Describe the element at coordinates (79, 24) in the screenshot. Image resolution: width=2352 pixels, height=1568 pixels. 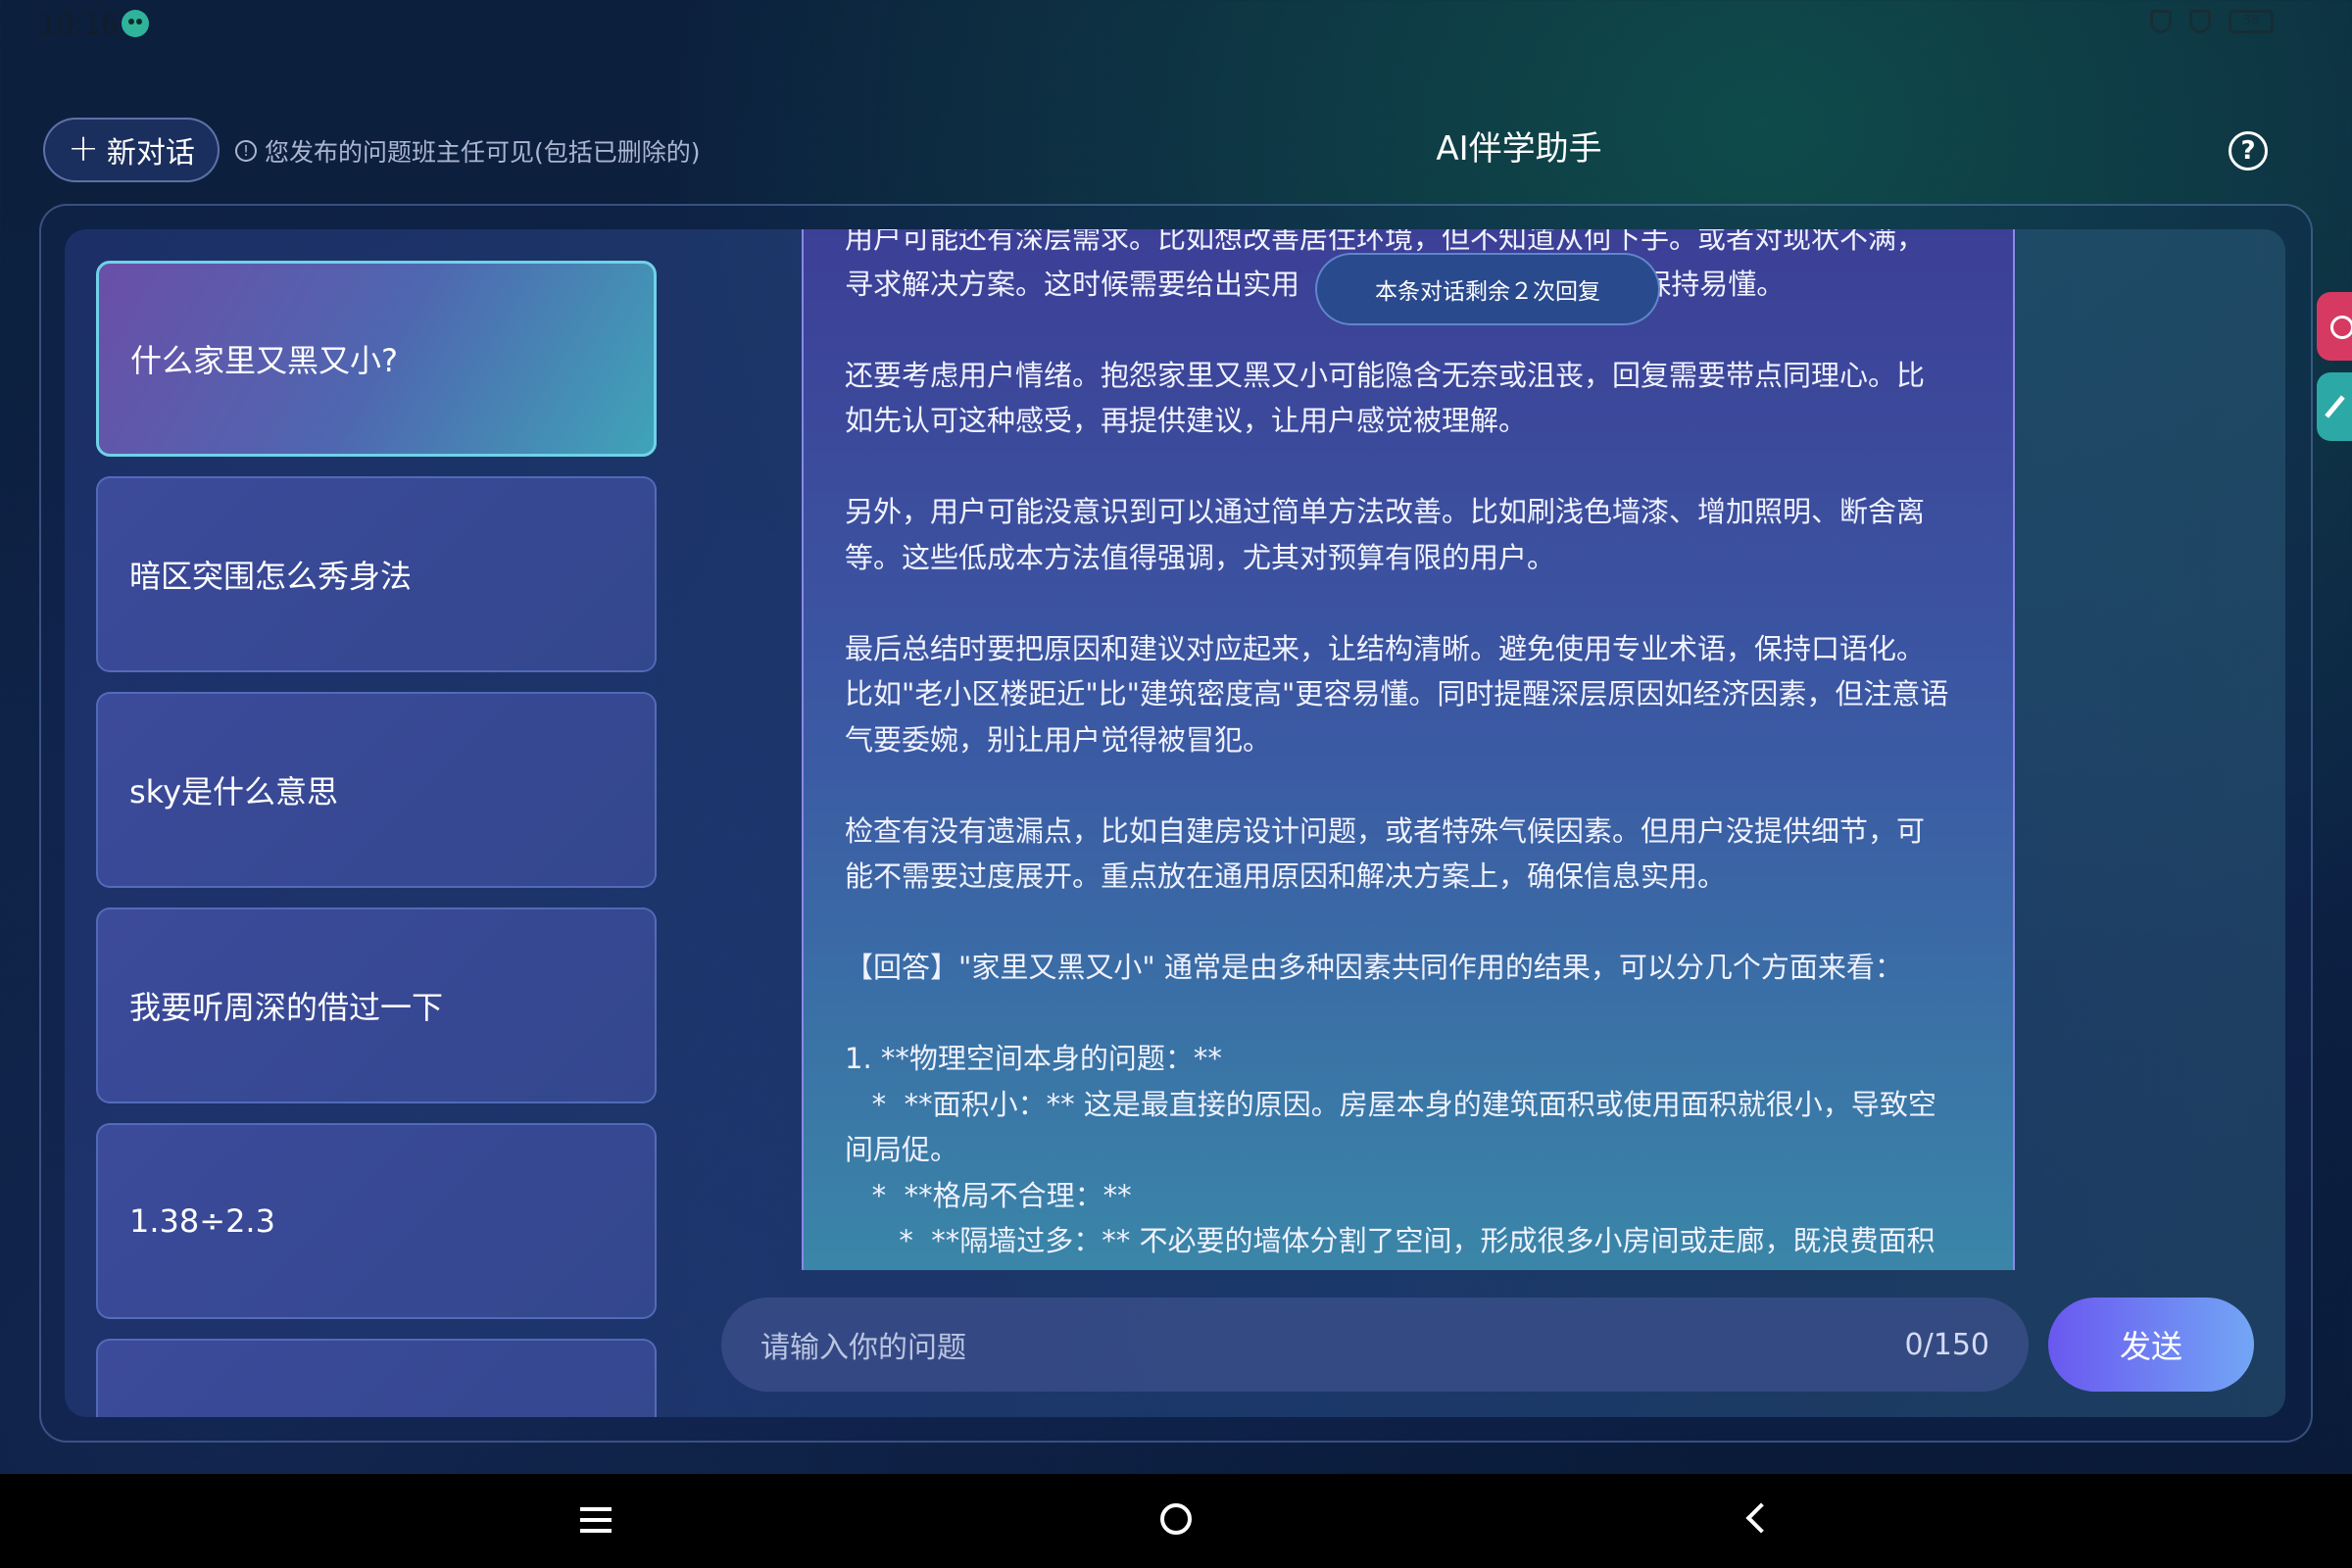
I see `status-time: 10:16` at that location.